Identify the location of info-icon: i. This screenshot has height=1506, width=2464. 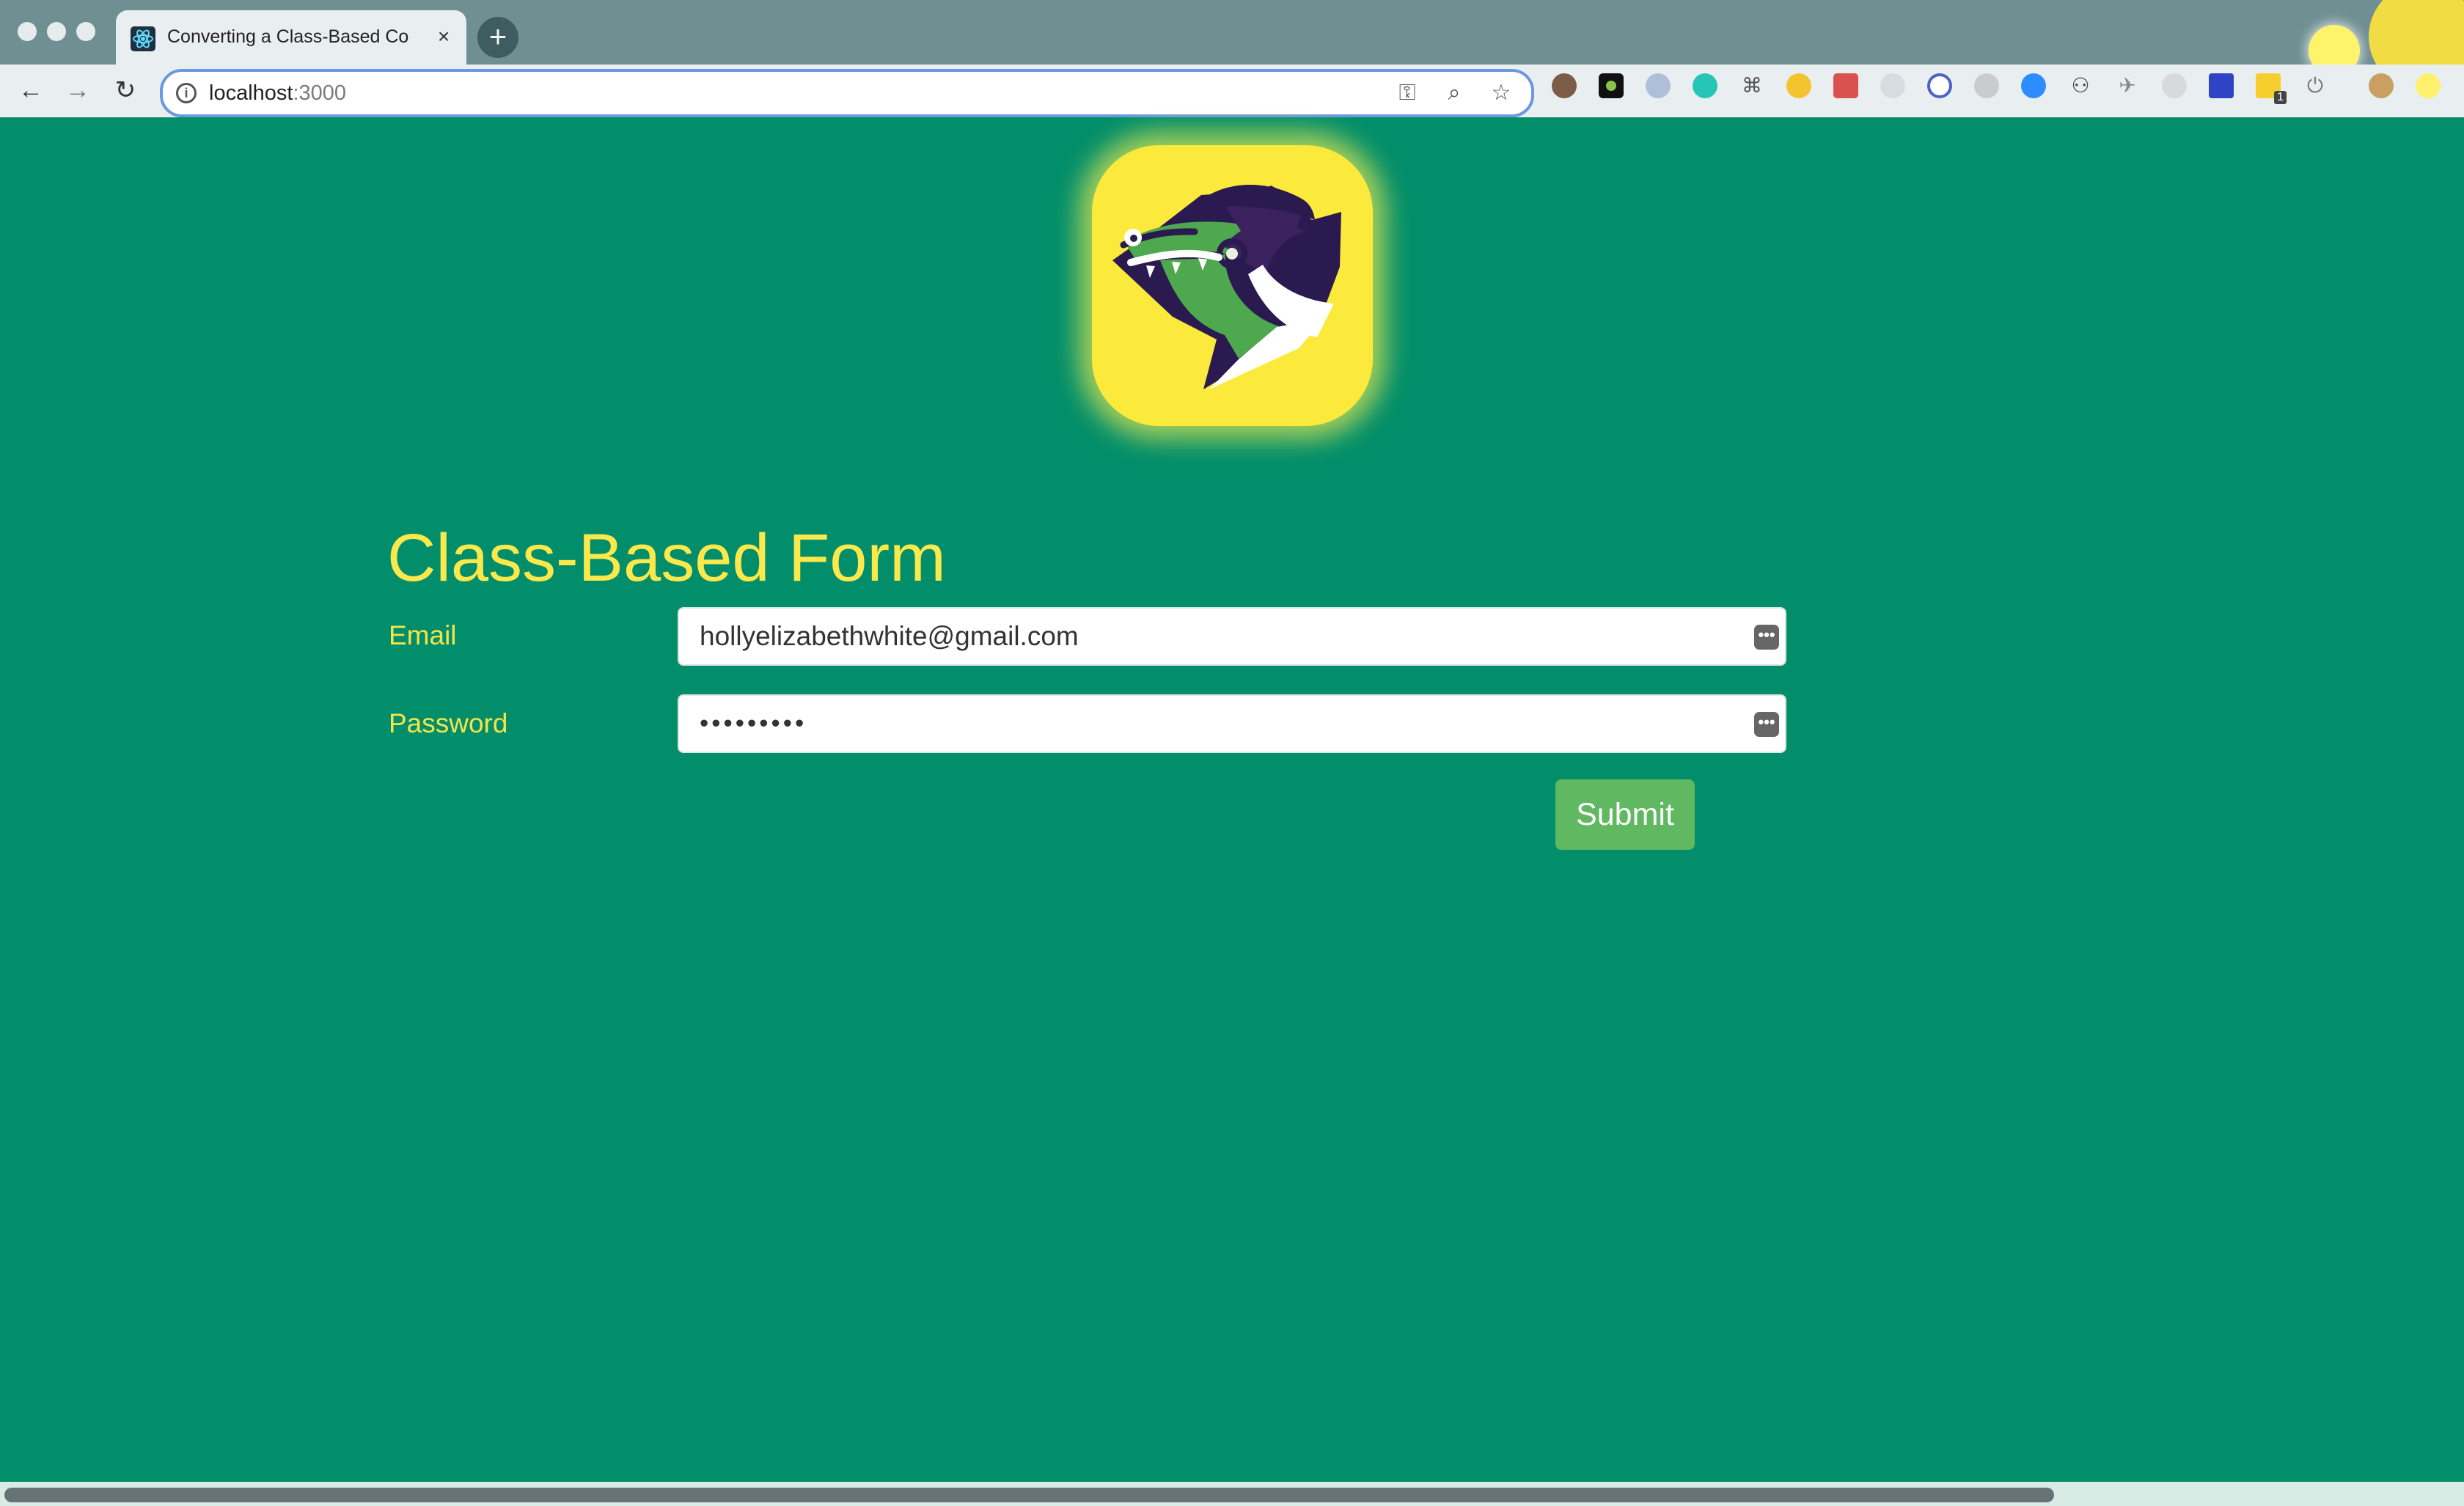
(186, 93).